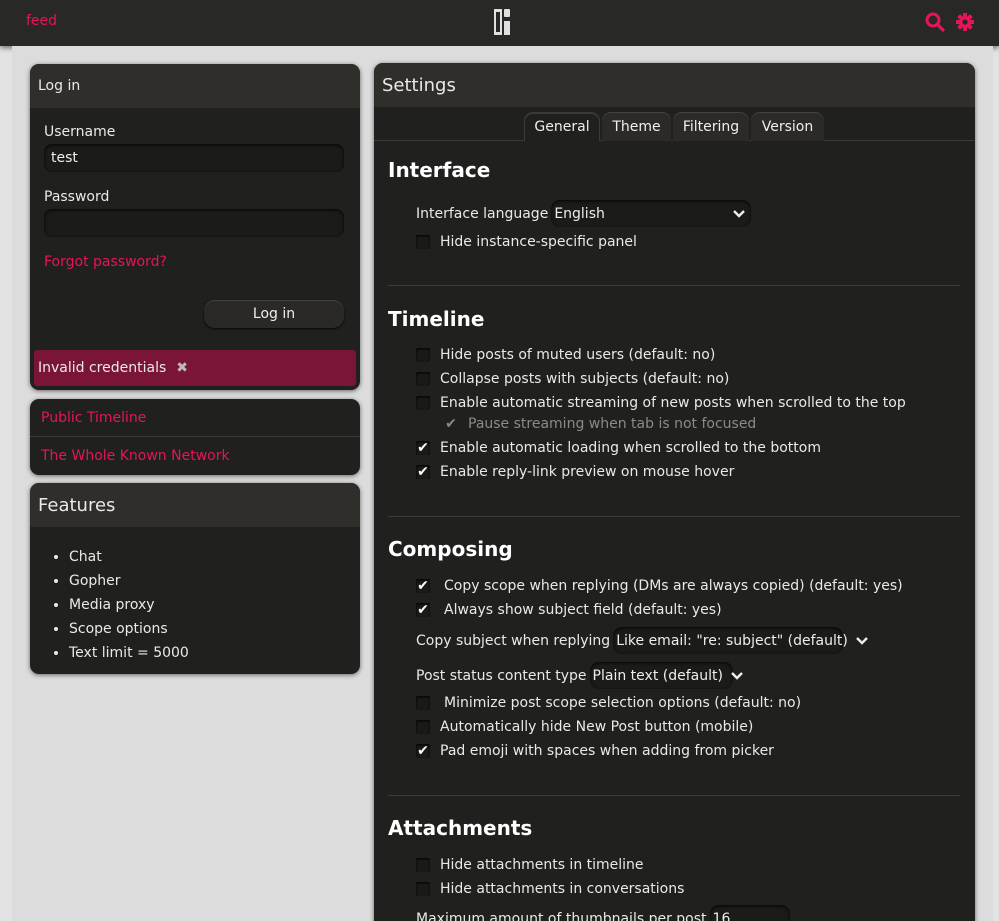  I want to click on content-type-select: Plain text (default), so click(666, 675).